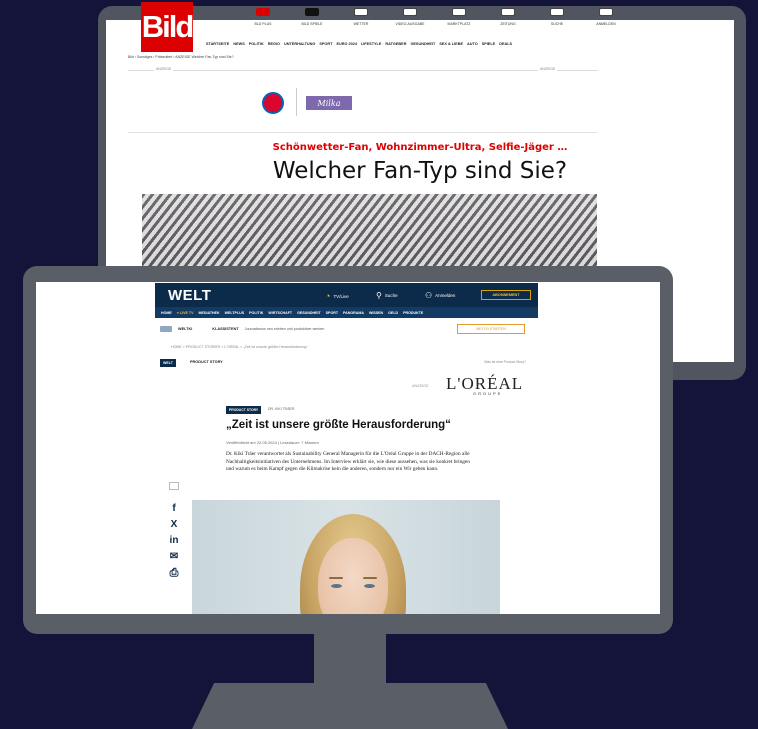  What do you see at coordinates (410, 17) in the screenshot?
I see `bild-top-item: VIDEO-AUSGABE` at bounding box center [410, 17].